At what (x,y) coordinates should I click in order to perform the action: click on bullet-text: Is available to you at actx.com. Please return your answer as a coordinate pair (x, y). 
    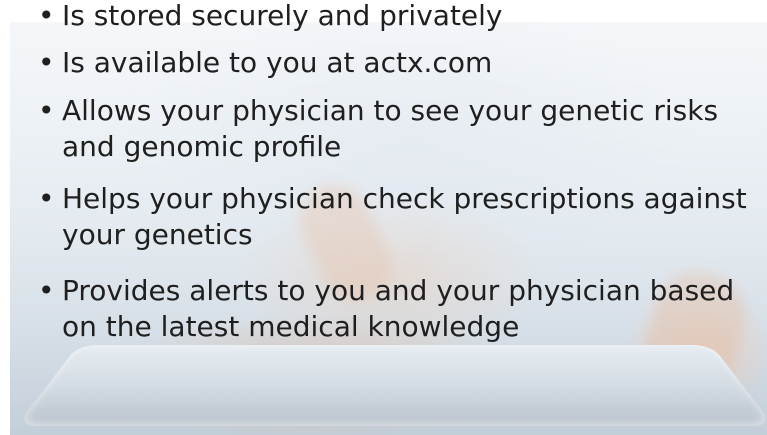
    Looking at the image, I should click on (277, 62).